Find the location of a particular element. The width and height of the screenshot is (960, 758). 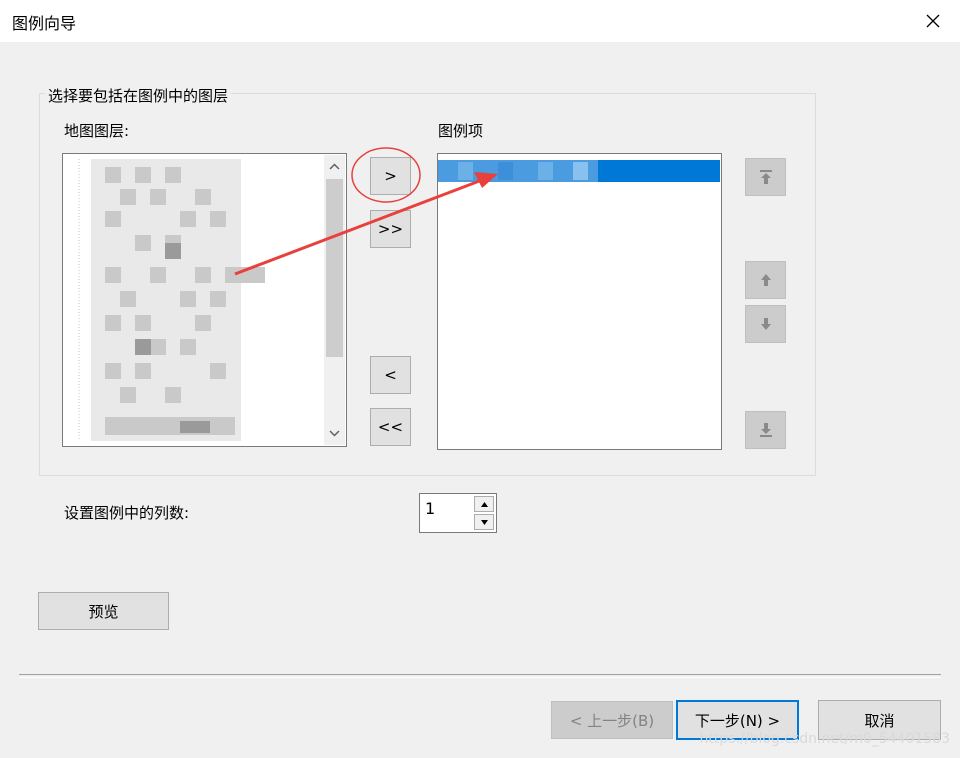

spin-up-icon is located at coordinates (484, 504).